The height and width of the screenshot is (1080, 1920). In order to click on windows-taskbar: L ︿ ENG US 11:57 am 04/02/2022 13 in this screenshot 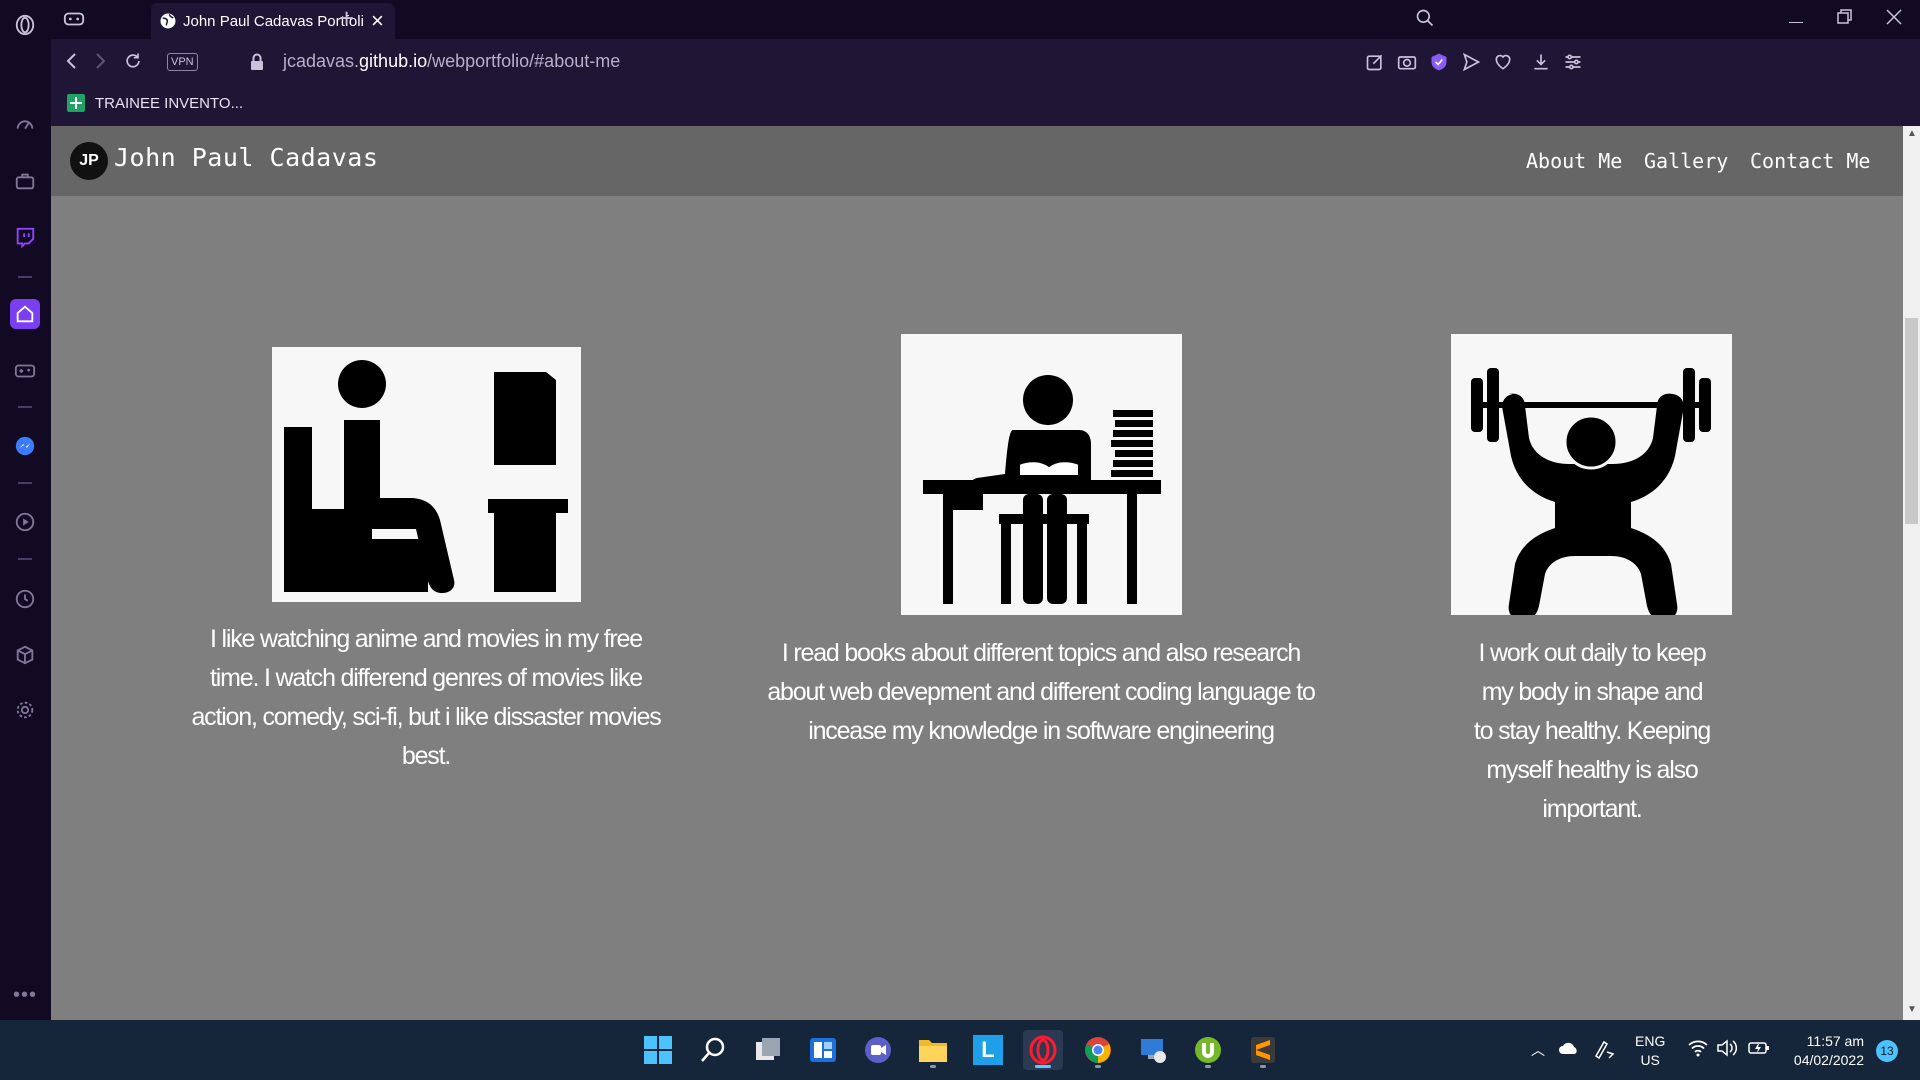, I will do `click(960, 1050)`.